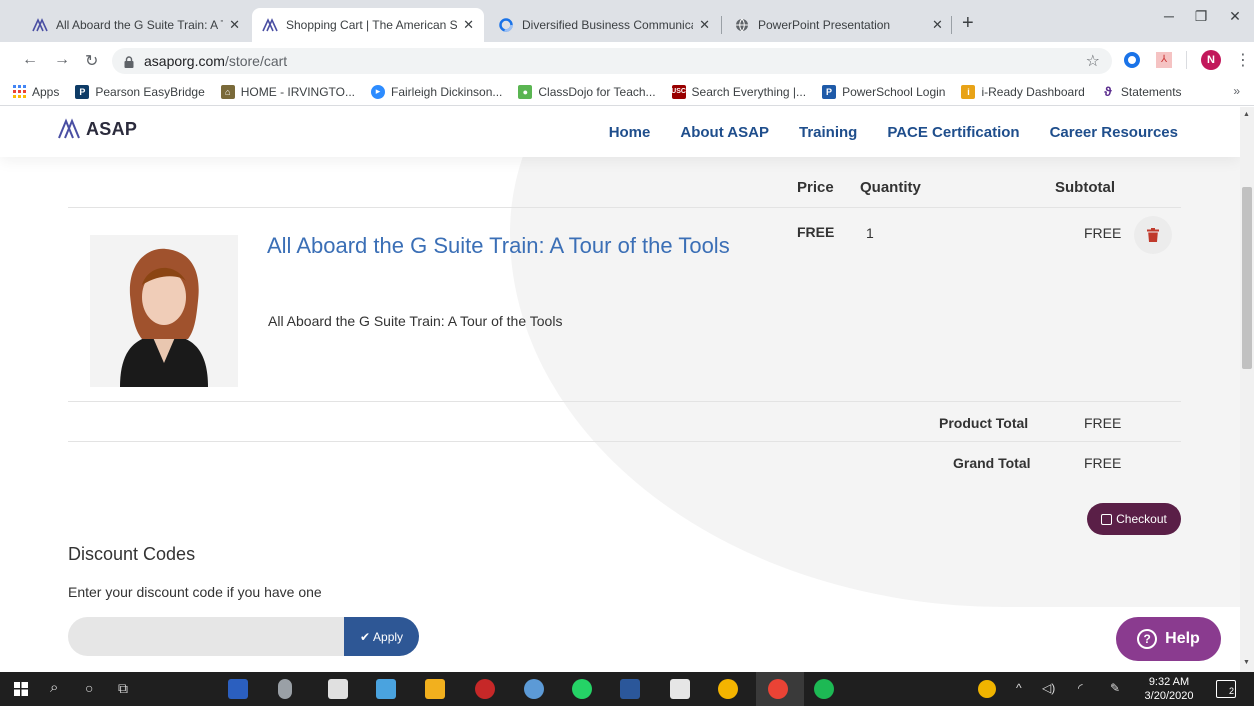 Image resolution: width=1254 pixels, height=706 pixels. Describe the element at coordinates (30, 60) in the screenshot. I see `back-icon: ←` at that location.